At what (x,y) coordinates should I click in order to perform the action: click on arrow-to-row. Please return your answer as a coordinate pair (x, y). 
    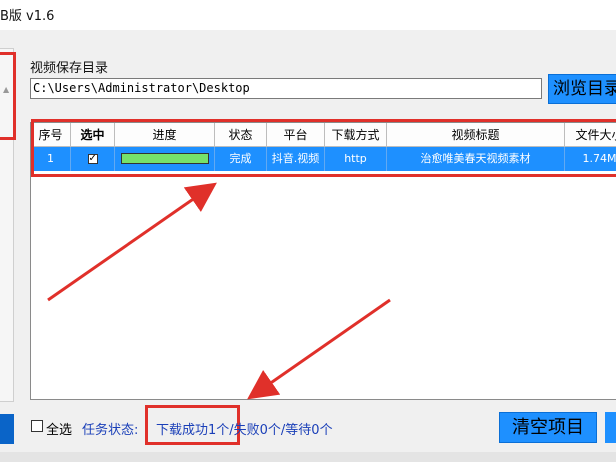
    Looking at the image, I should click on (132, 242).